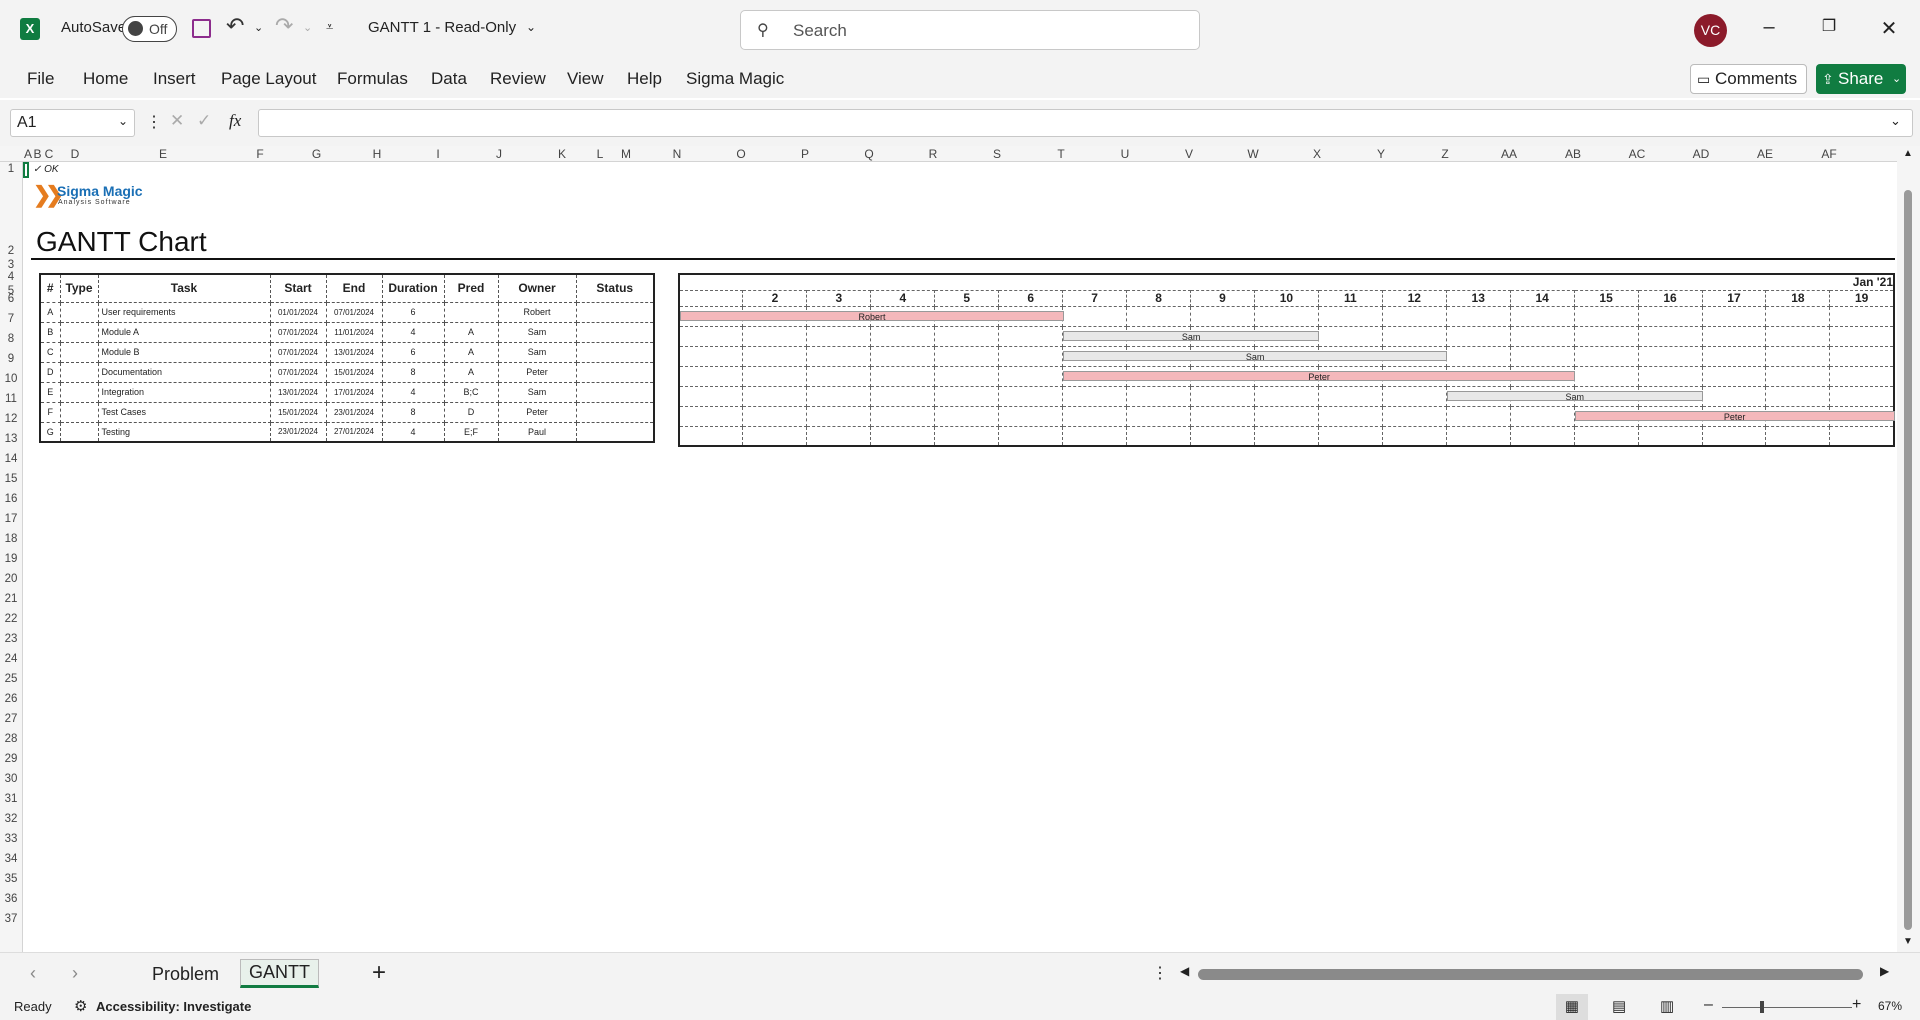 The height and width of the screenshot is (1020, 1920). Describe the element at coordinates (11, 739) in the screenshot. I see `row-header: 28` at that location.